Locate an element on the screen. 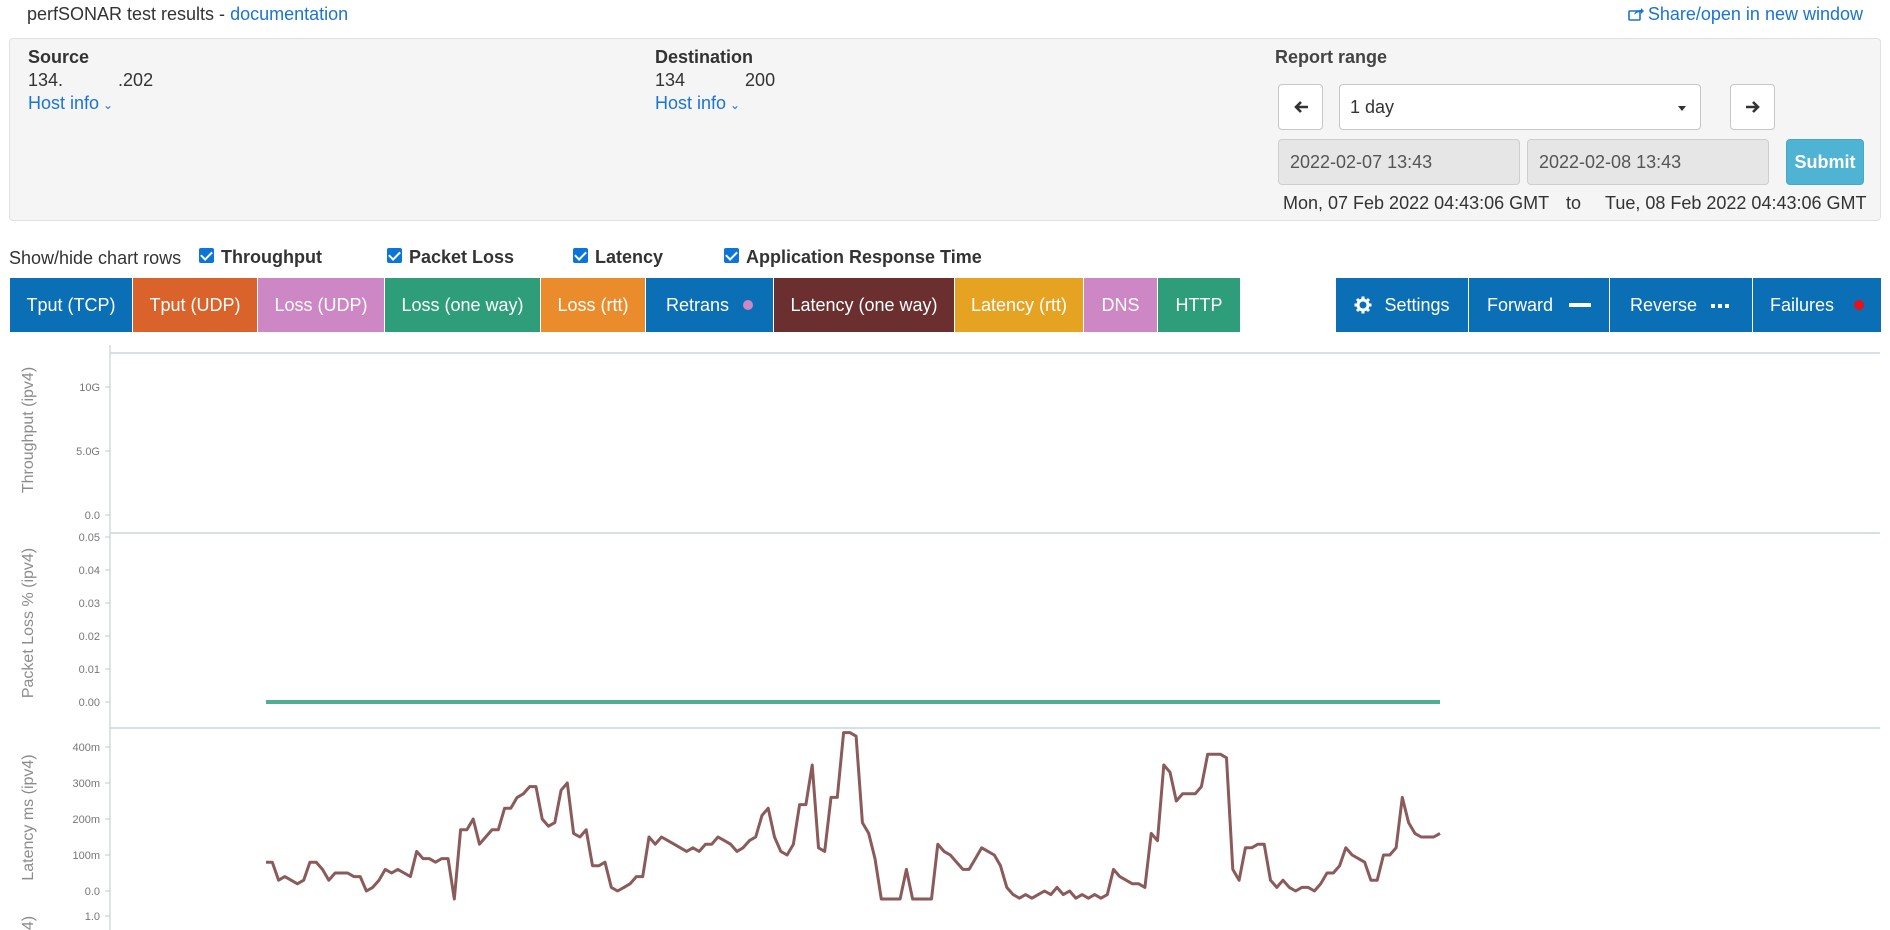 This screenshot has height=930, width=1890. arrow-left-icon is located at coordinates (1300, 107).